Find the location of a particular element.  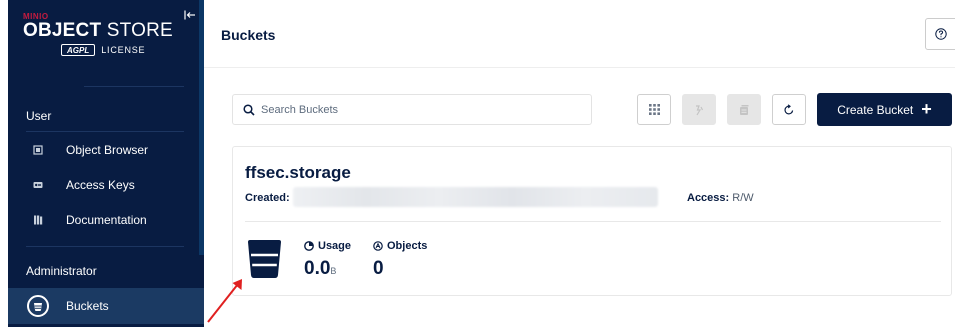

sidebar-item-buckets: Buckets is located at coordinates (106, 306).